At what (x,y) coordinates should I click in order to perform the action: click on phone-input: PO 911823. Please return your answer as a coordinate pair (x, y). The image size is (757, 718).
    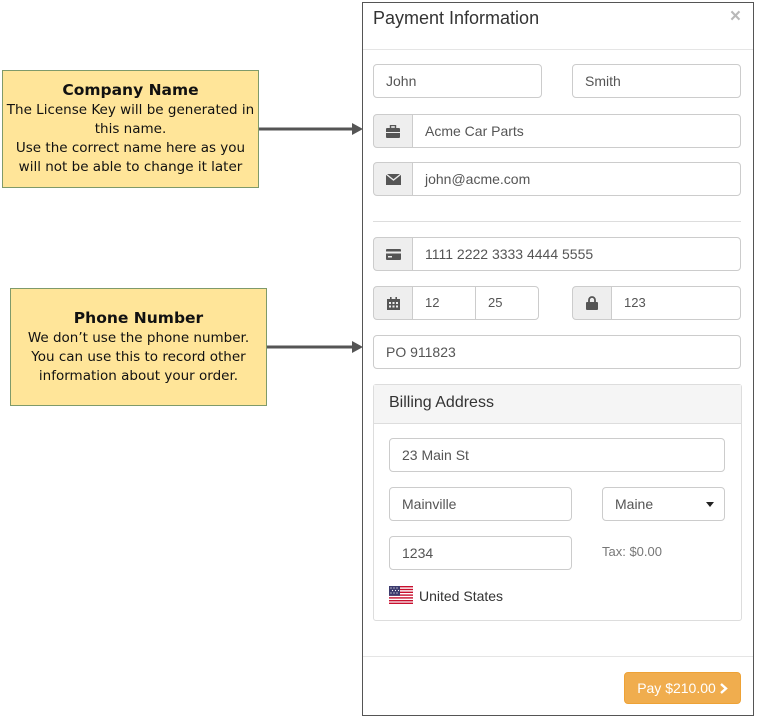
    Looking at the image, I should click on (557, 352).